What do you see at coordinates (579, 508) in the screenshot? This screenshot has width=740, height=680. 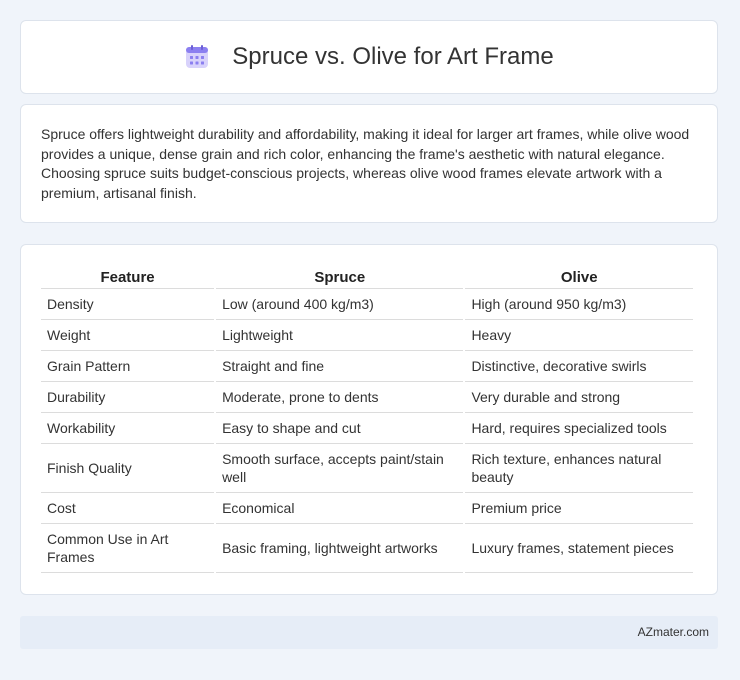 I see `olive-cell: Premium price` at bounding box center [579, 508].